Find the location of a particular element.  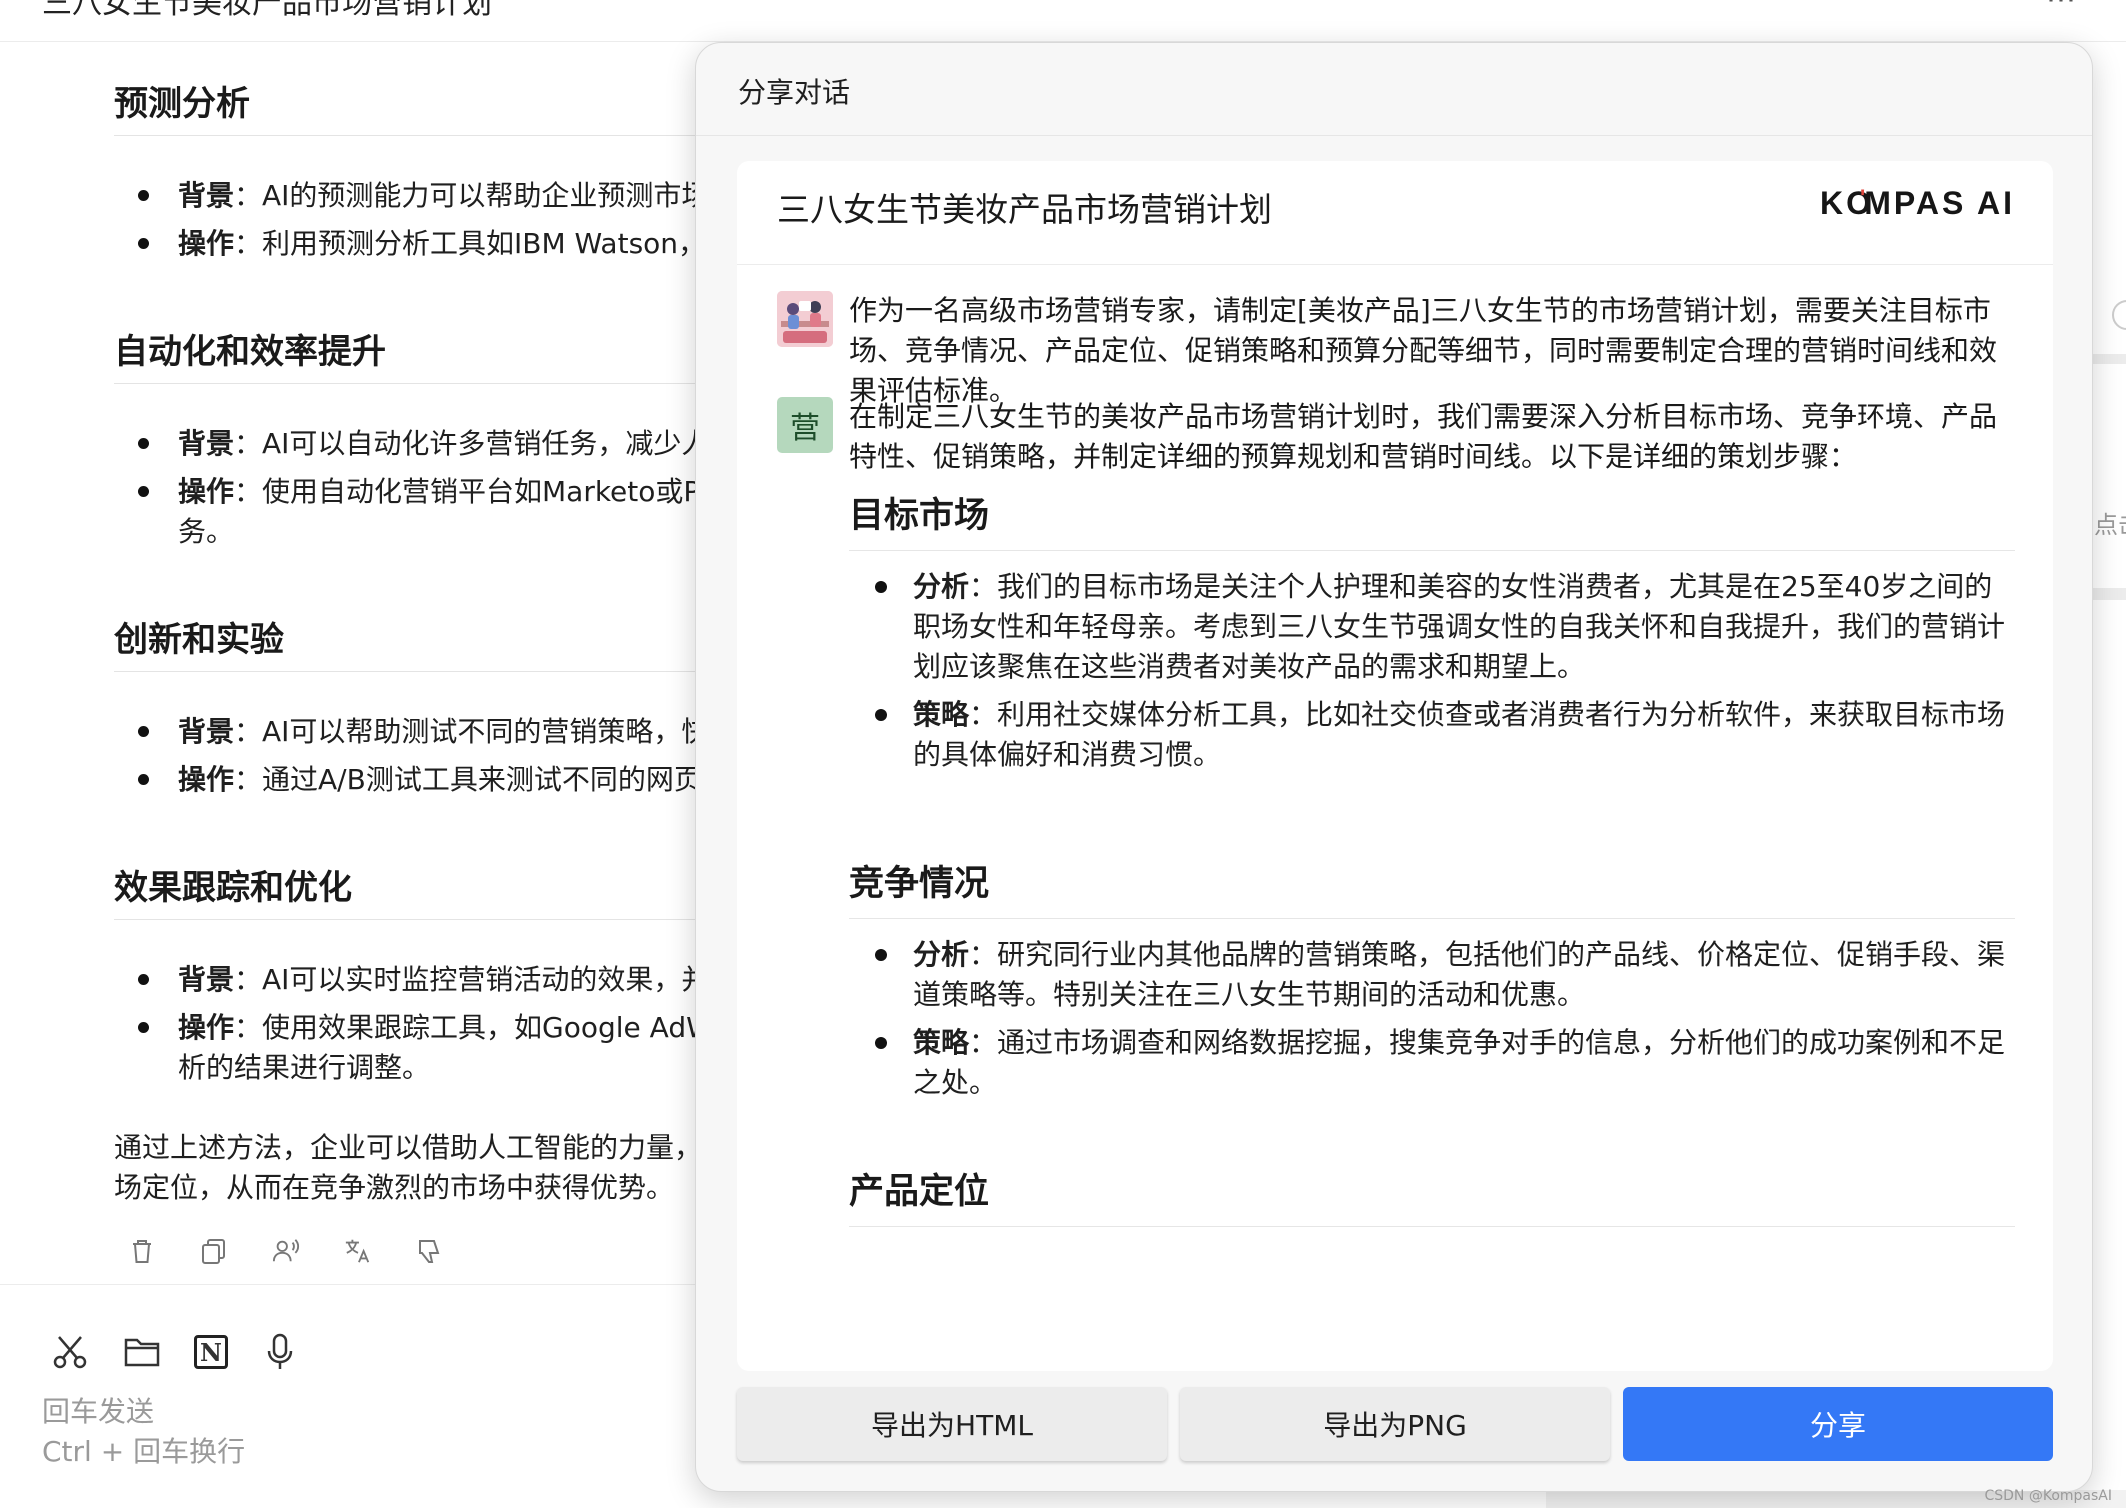

microphone-icon is located at coordinates (280, 1352).